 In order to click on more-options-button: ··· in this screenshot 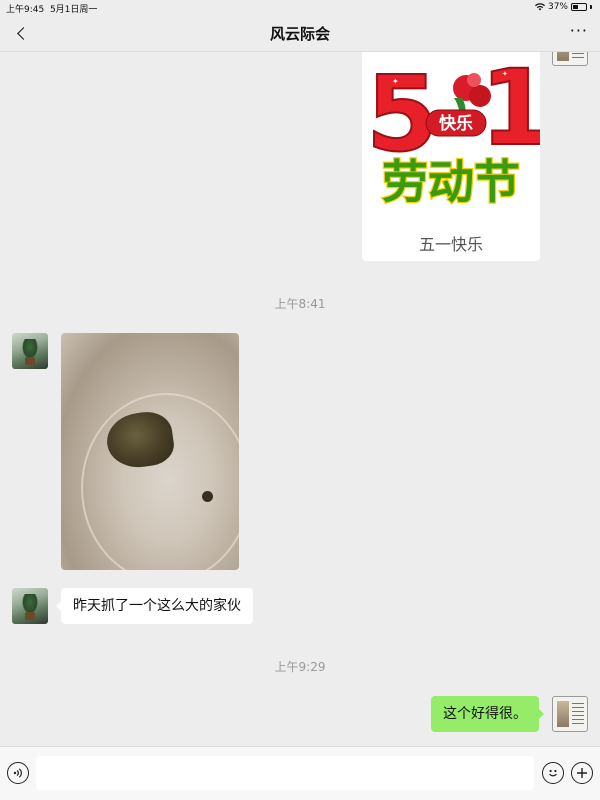, I will do `click(579, 31)`.